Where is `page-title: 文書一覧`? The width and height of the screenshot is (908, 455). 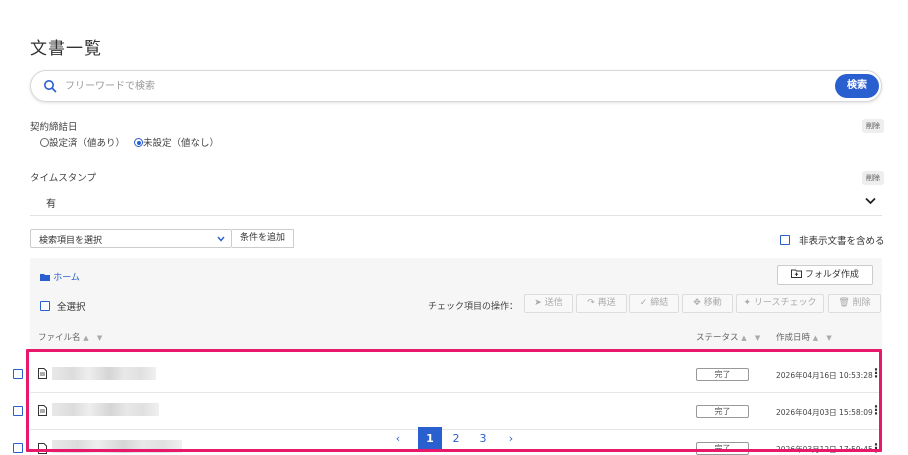 page-title: 文書一覧 is located at coordinates (66, 49).